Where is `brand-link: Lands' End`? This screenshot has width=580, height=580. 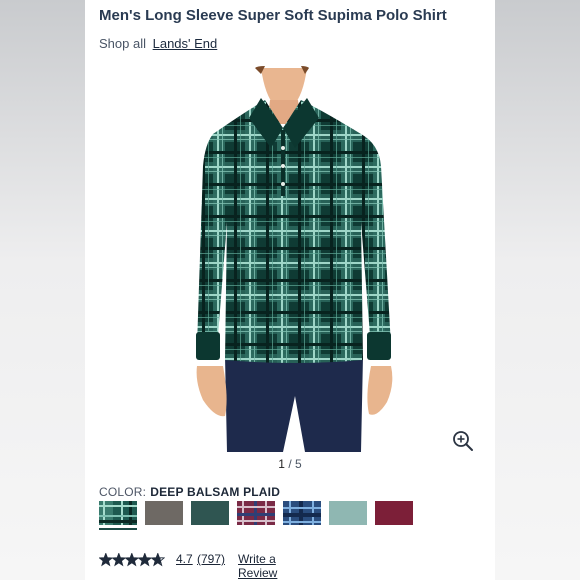
brand-link: Lands' End is located at coordinates (185, 43).